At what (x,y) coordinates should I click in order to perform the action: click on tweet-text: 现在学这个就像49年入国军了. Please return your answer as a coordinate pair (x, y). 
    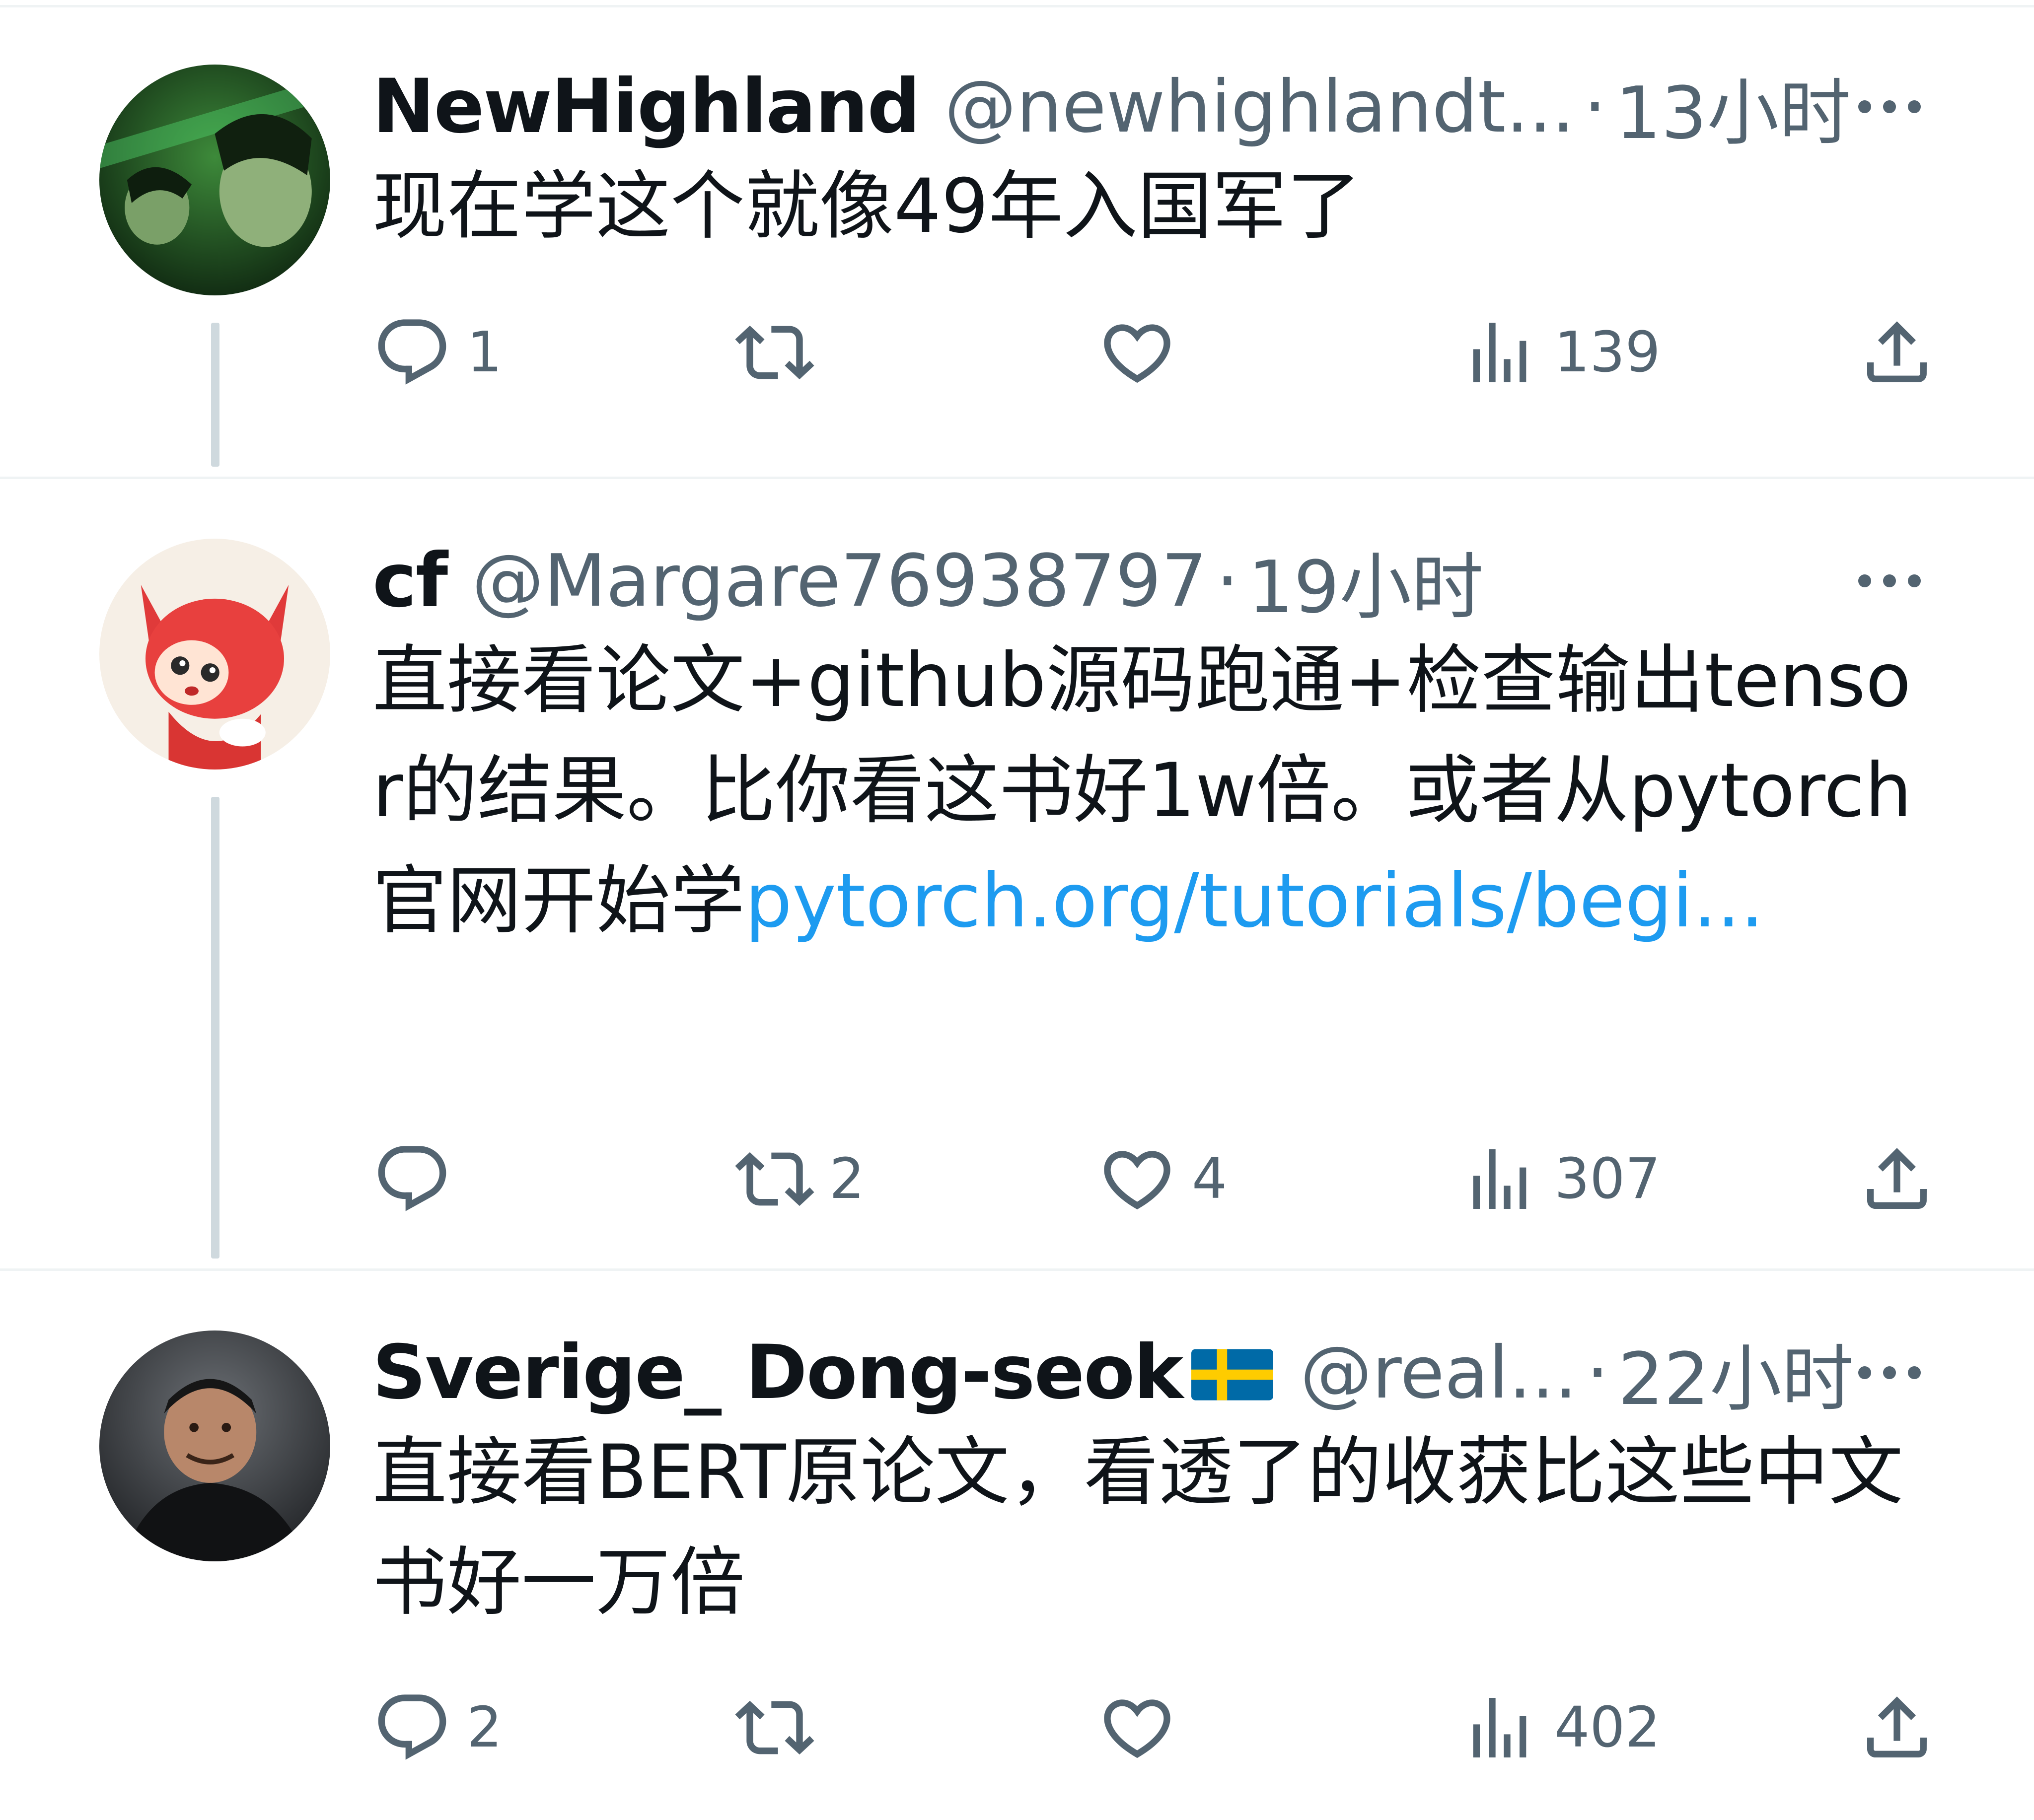
    Looking at the image, I should click on (1155, 206).